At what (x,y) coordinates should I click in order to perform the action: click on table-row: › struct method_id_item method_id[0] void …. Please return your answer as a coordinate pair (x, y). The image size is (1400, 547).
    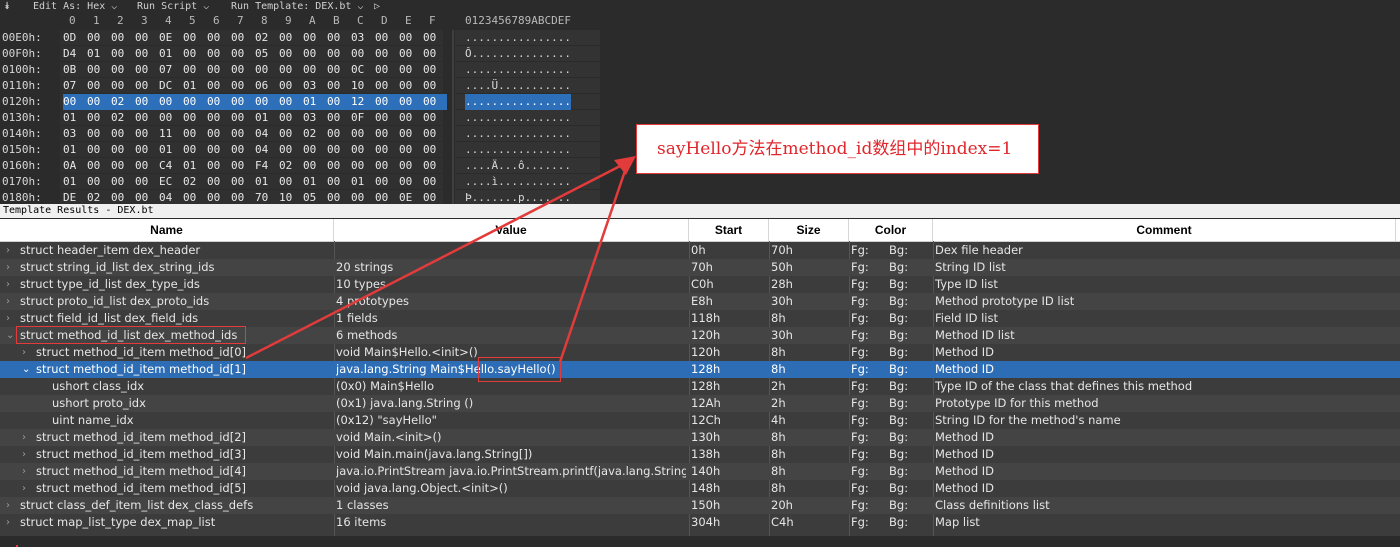
    Looking at the image, I should click on (700, 352).